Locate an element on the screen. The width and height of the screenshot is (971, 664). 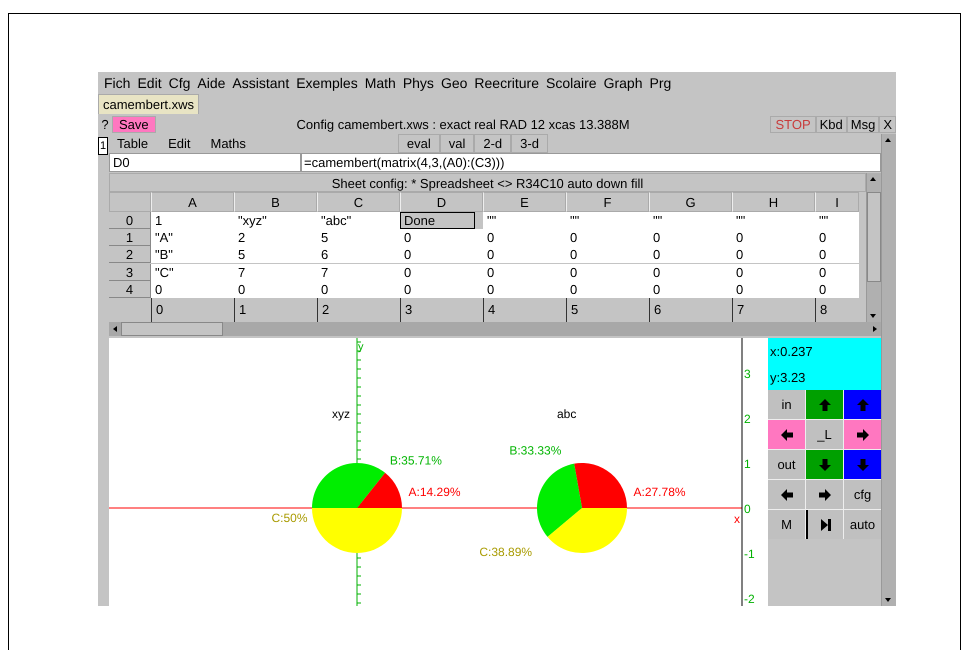
column-header: H is located at coordinates (773, 202).